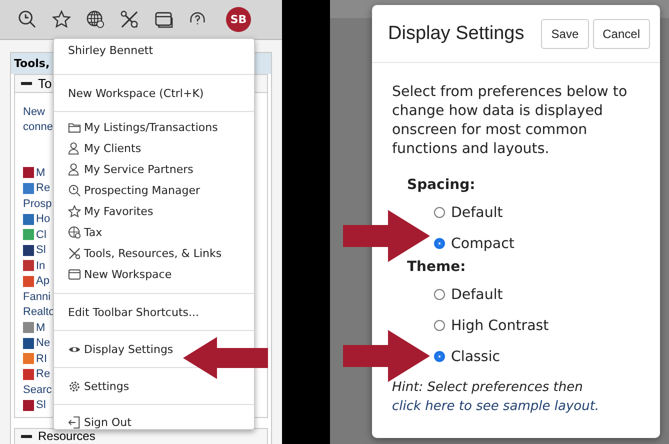  Describe the element at coordinates (128, 274) in the screenshot. I see `menu-item-label: New Workspace` at that location.